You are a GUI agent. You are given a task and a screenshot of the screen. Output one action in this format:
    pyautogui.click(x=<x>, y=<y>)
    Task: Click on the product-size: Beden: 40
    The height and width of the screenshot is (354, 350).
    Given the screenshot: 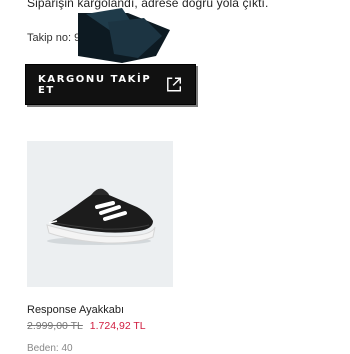 What is the action you would take?
    pyautogui.click(x=50, y=348)
    